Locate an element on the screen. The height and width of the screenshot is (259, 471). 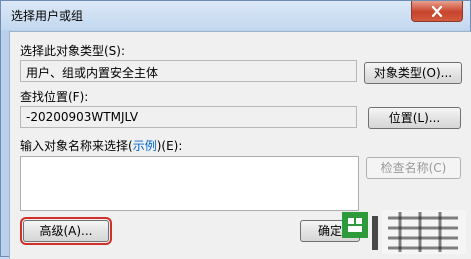
location-label: 查找位置(F): is located at coordinates (54, 97).